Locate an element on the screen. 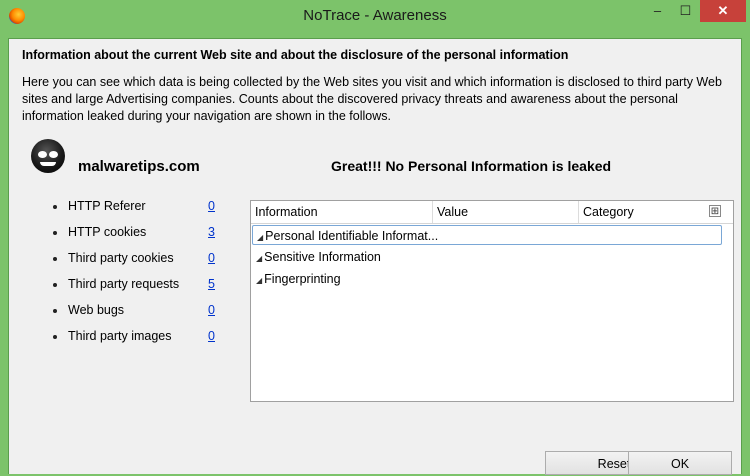 This screenshot has height=476, width=750. title-bar: NoTrace - Awareness – ☐ ✕ is located at coordinates (375, 16).